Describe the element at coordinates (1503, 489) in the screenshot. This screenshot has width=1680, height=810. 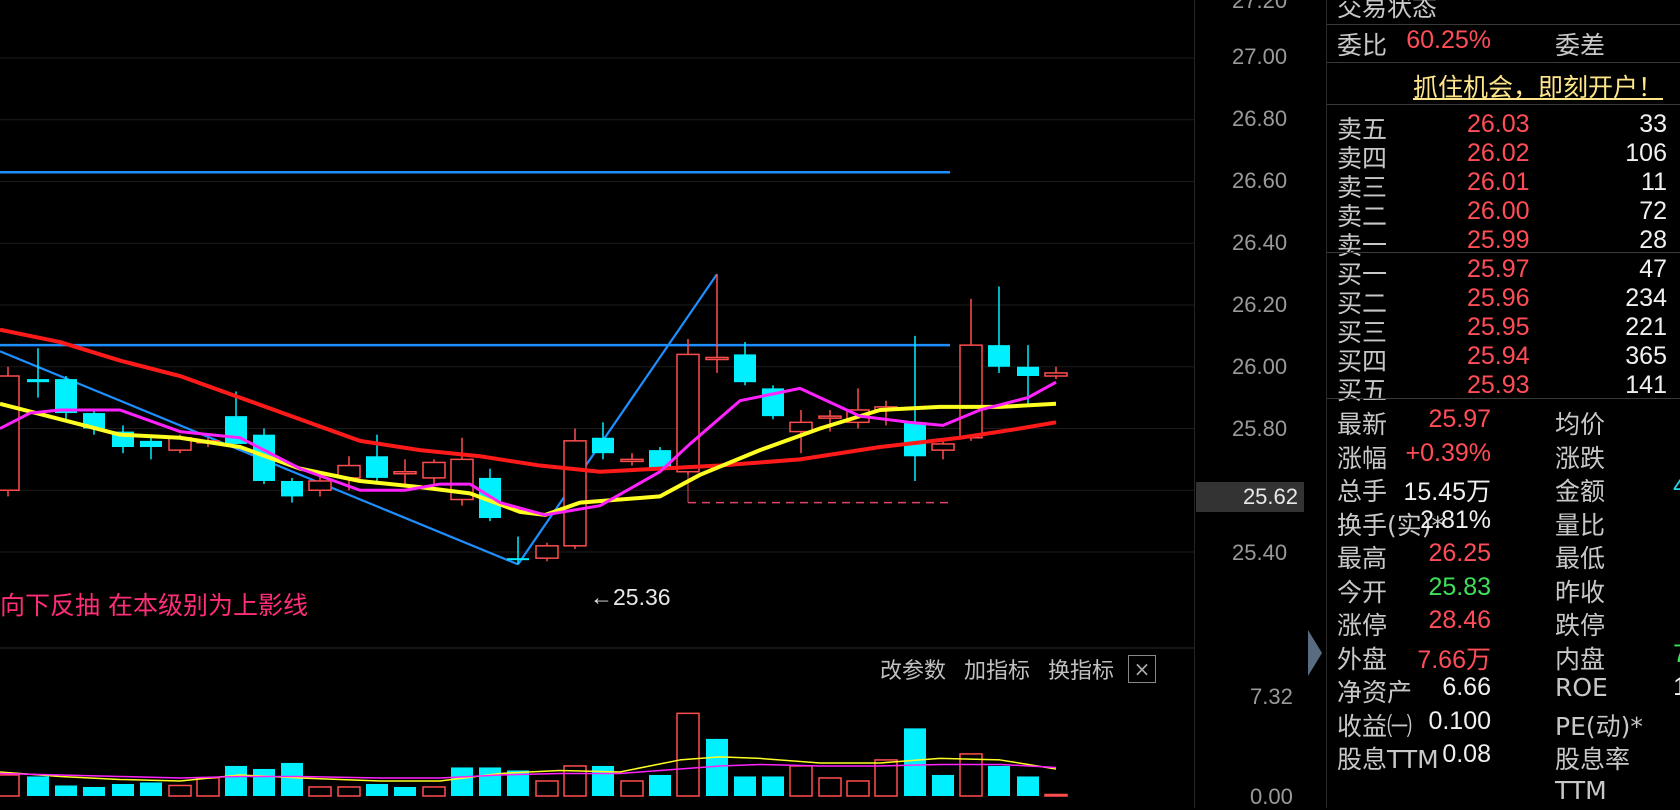
I see `stat-row: 总手 15.45万 金额 4` at that location.